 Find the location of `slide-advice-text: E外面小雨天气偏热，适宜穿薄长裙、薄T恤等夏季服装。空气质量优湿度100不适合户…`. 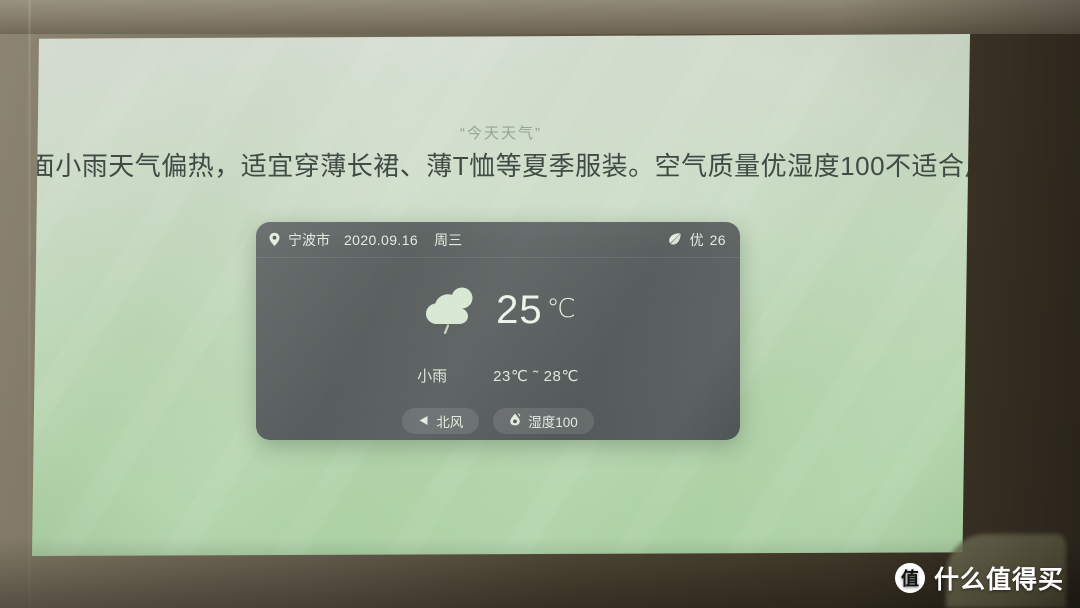

slide-advice-text: E外面小雨天气偏热，适宜穿薄长裙、薄T恤等夏季服装。空气质量优湿度100不适合户… is located at coordinates (509, 166).